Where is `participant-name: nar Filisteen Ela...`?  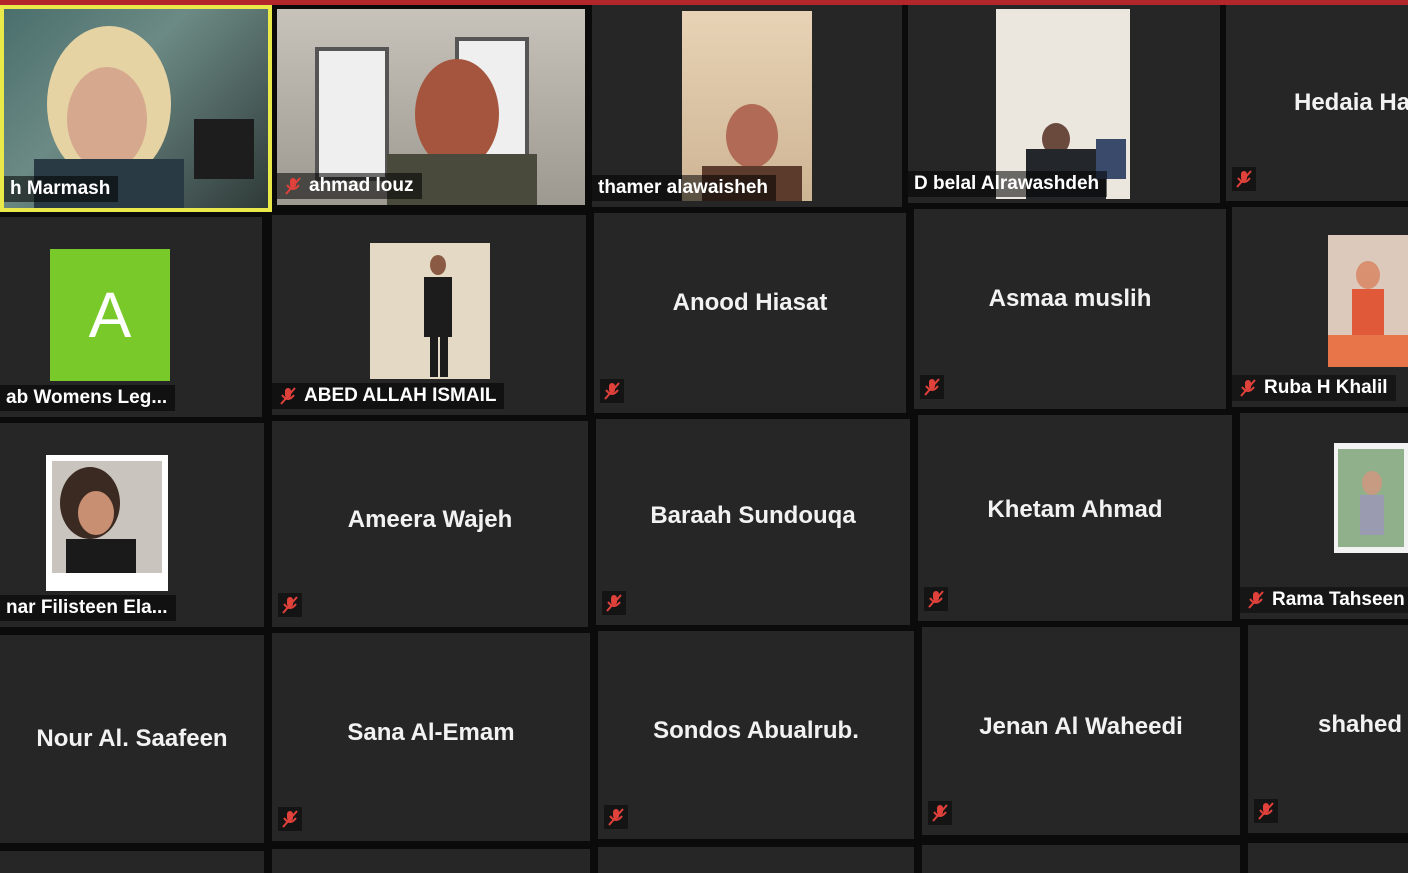 participant-name: nar Filisteen Ela... is located at coordinates (87, 607).